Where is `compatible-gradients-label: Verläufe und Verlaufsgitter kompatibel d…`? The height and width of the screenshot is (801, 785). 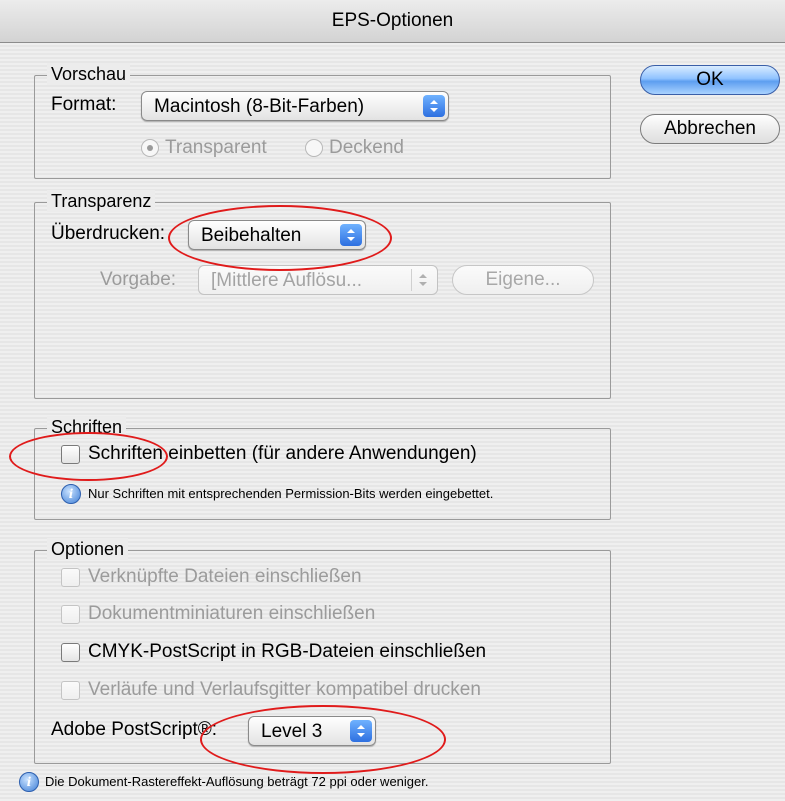
compatible-gradients-label: Verläufe und Verlaufsgitter kompatibel d… is located at coordinates (284, 689).